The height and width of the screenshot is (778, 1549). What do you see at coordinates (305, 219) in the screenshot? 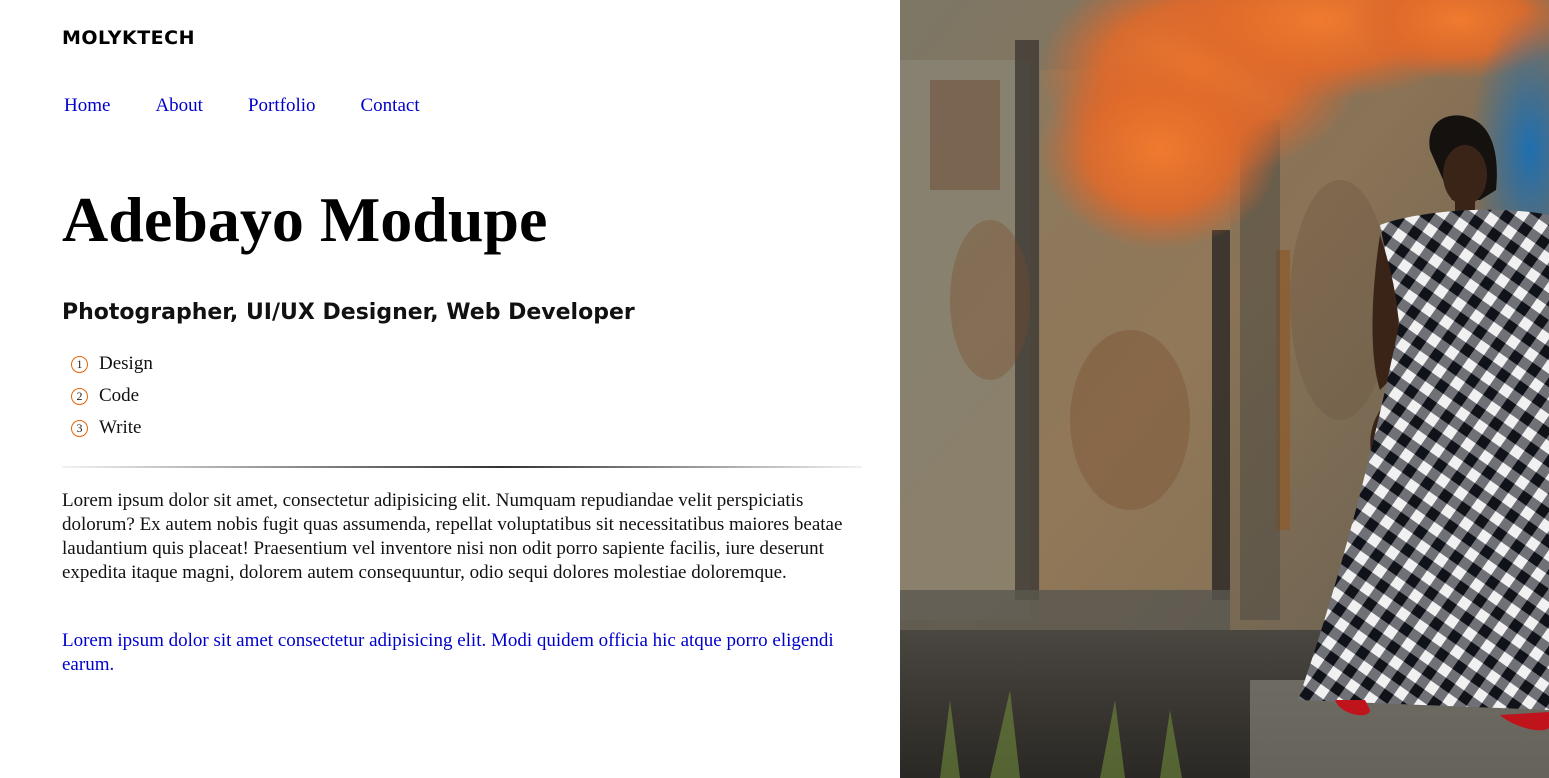
I see `hero-title: Adebayo Modupe` at bounding box center [305, 219].